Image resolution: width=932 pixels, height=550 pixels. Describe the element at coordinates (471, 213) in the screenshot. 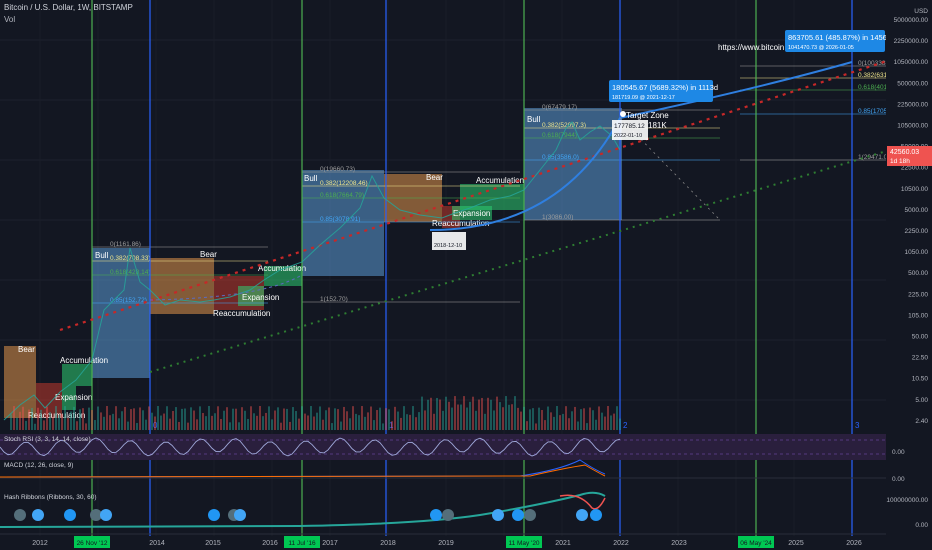

I see `phase-label: Expansion` at that location.